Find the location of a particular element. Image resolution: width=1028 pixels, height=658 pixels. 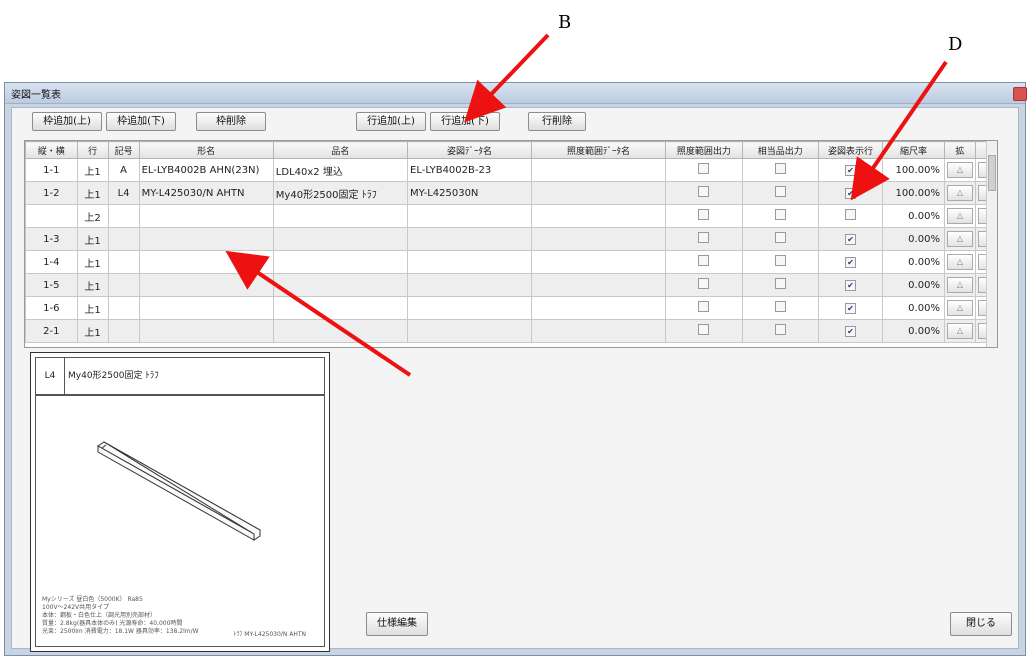

table-row: 1-3上1✔0.00%△▽ is located at coordinates (511, 239).